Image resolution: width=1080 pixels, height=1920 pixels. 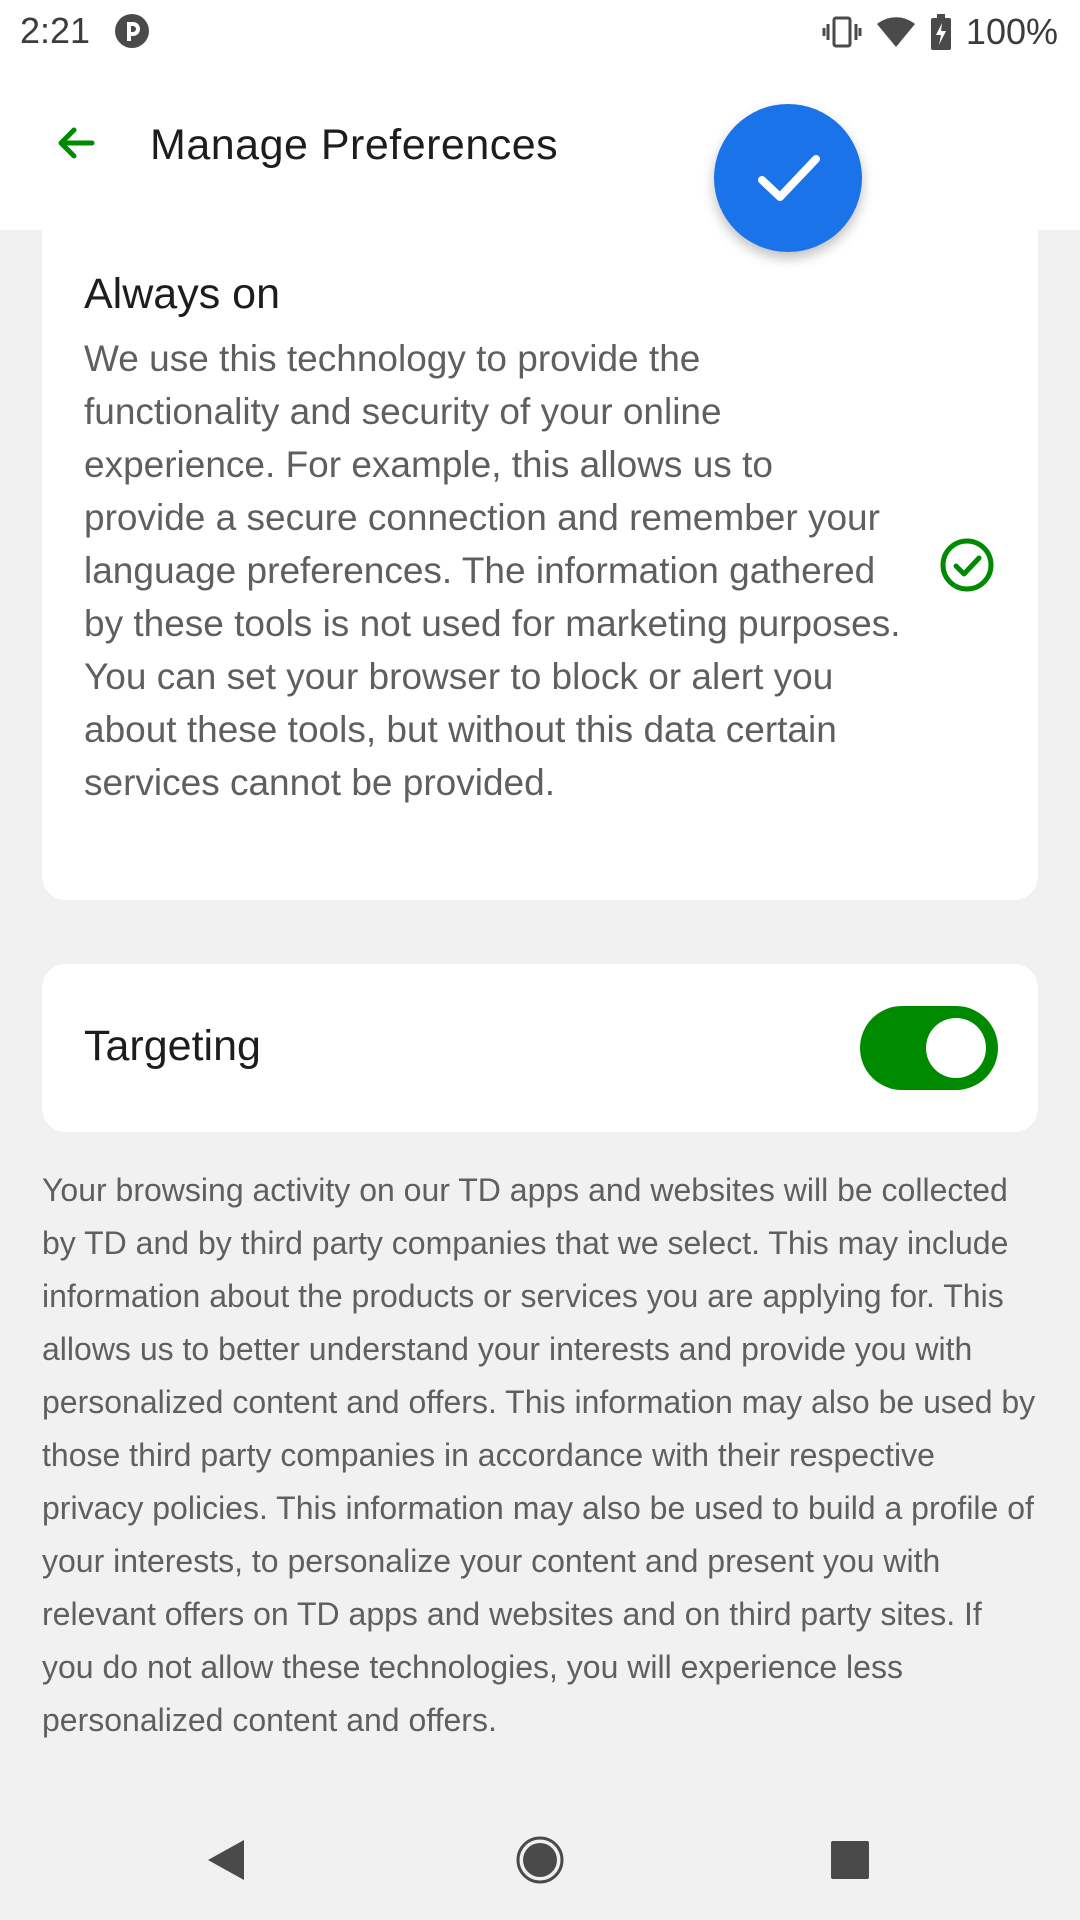 I want to click on triangle-back-icon, so click(x=226, y=1860).